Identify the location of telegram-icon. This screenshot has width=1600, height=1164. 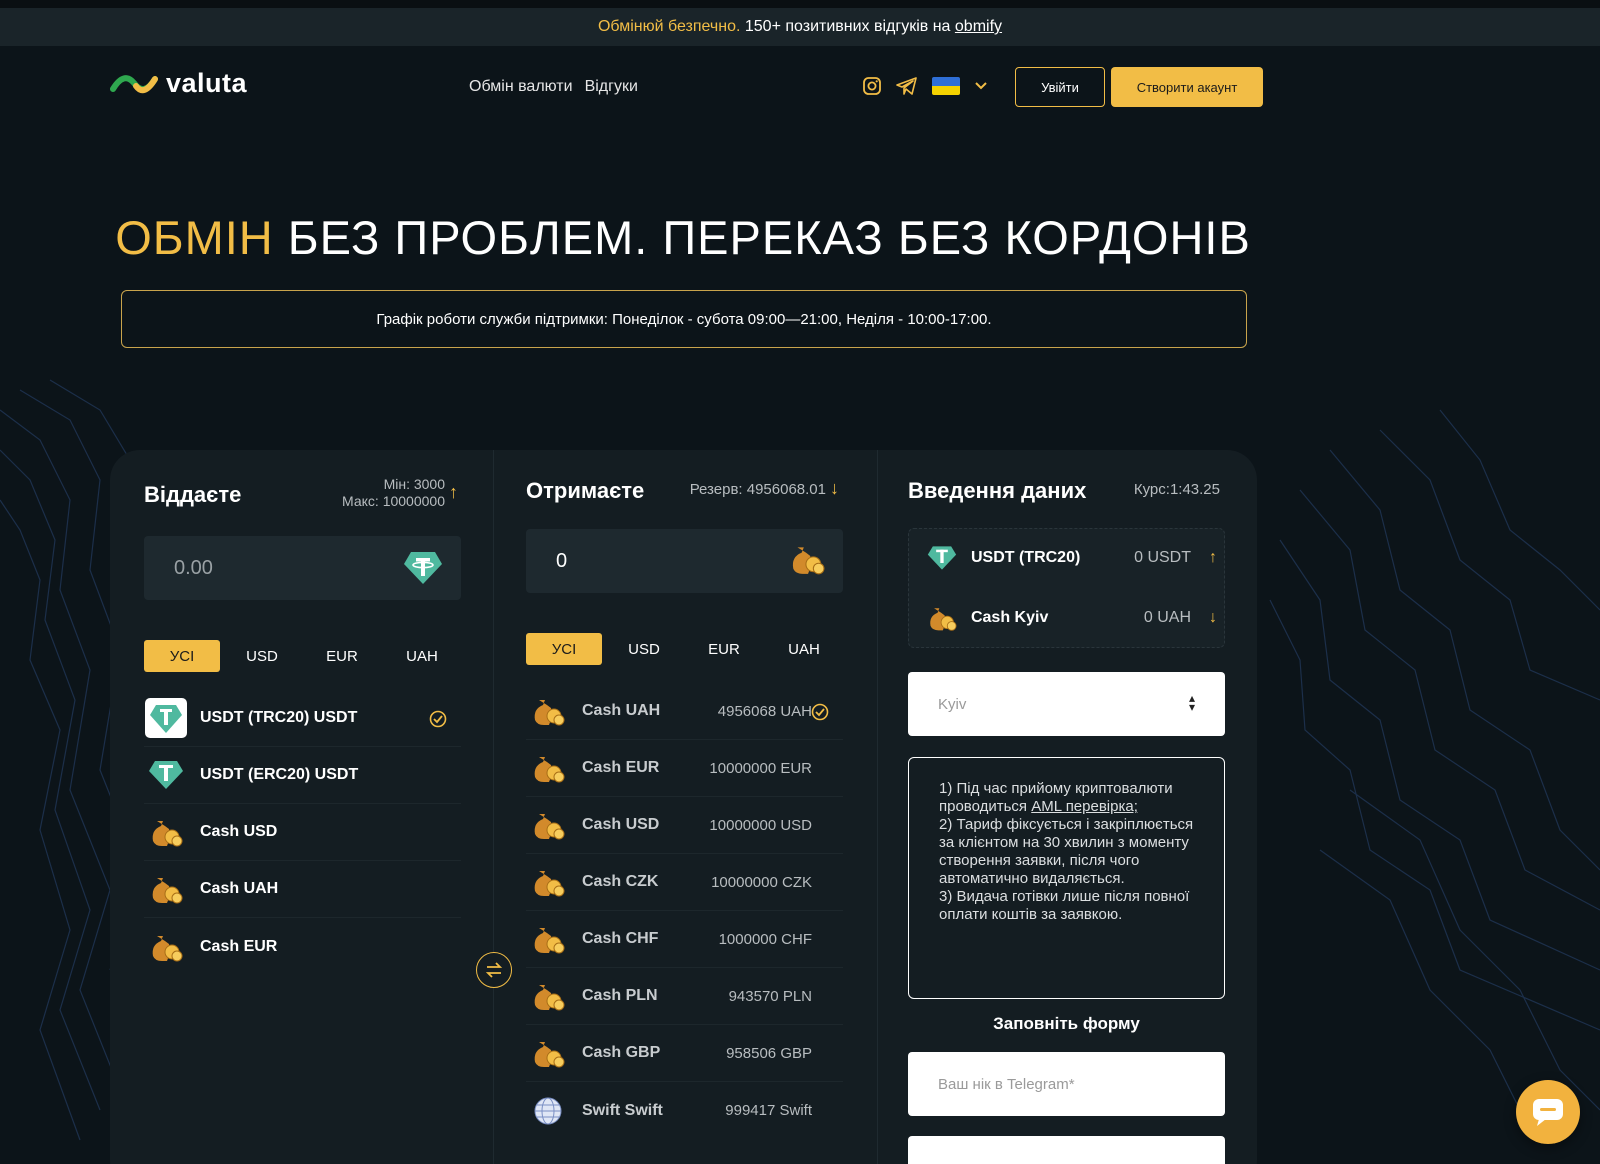
(907, 86).